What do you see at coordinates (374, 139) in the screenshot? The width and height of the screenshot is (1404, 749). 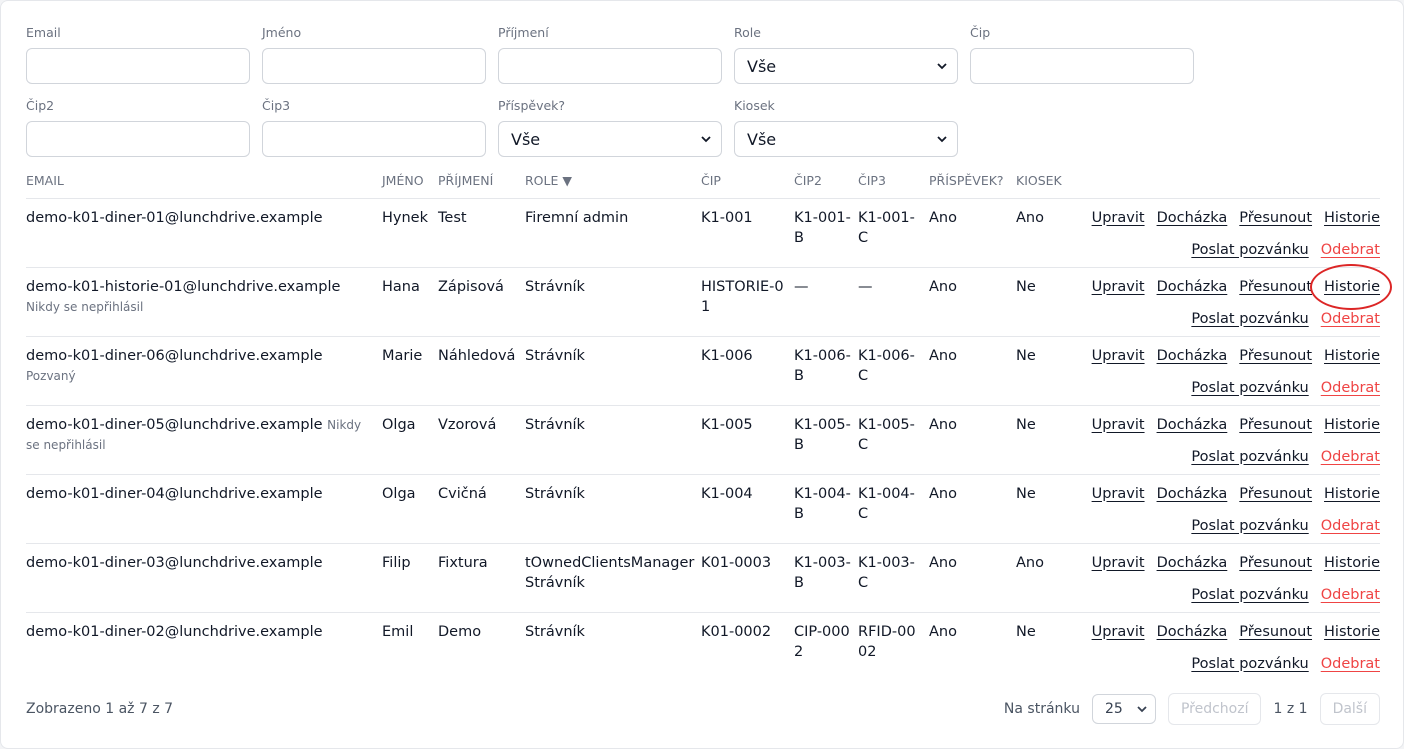 I see `chip3-filter-input` at bounding box center [374, 139].